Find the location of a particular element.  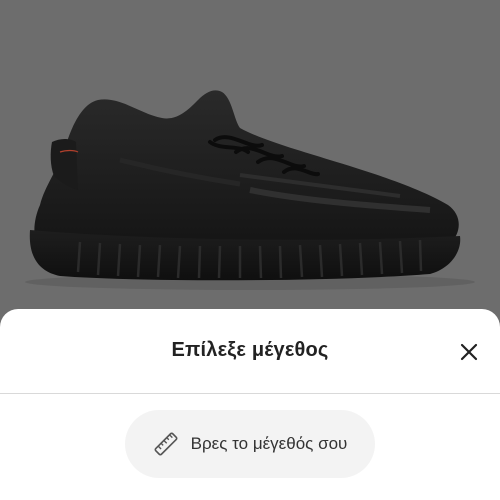

close-button is located at coordinates (469, 352).